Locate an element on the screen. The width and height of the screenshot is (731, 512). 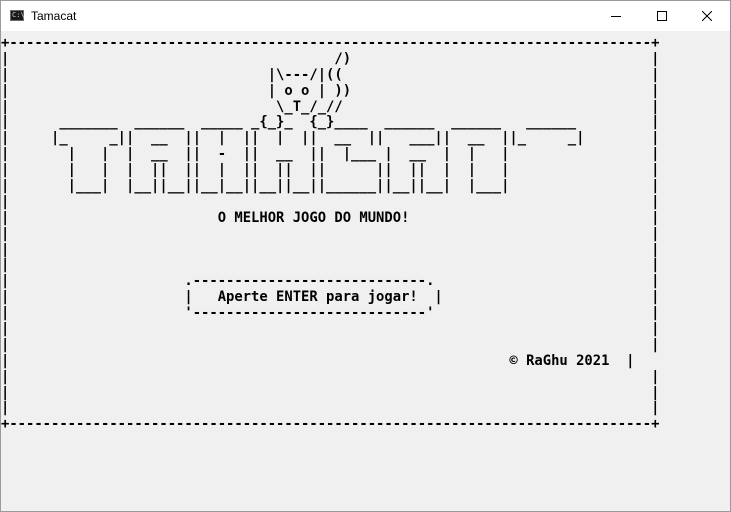
close-icon is located at coordinates (707, 16).